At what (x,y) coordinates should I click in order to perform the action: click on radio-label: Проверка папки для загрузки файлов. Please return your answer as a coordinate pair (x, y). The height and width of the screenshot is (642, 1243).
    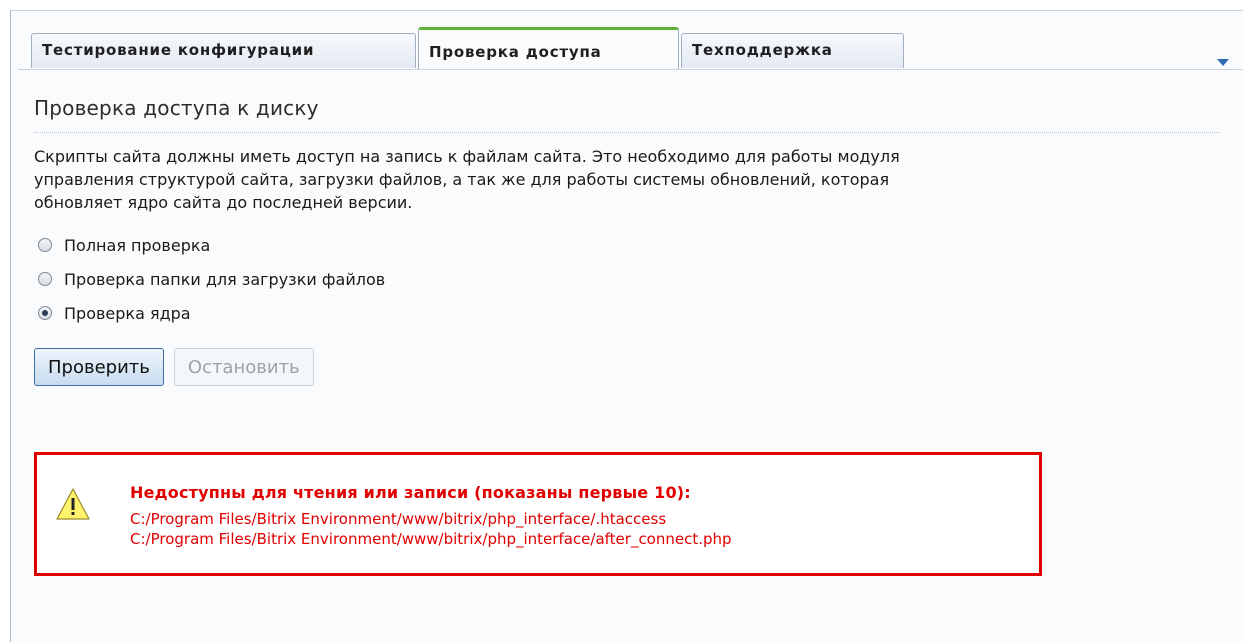
    Looking at the image, I should click on (225, 279).